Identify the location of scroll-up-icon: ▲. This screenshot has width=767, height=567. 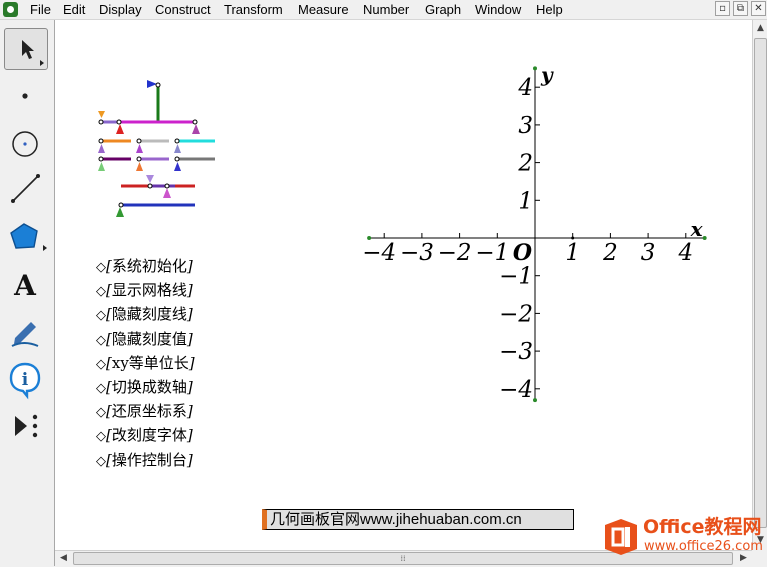
(760, 28).